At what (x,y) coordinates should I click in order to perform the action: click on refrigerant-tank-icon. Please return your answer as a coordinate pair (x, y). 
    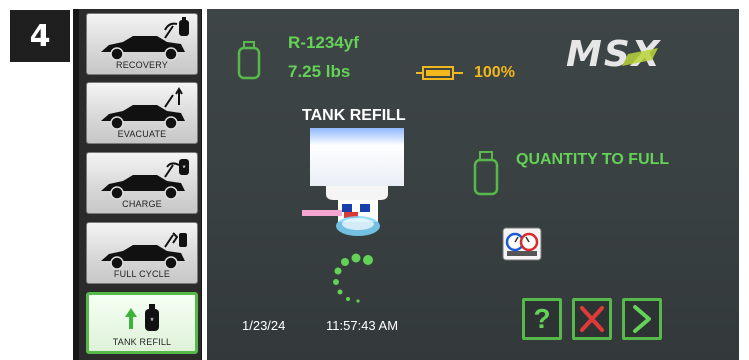
    Looking at the image, I should click on (249, 60).